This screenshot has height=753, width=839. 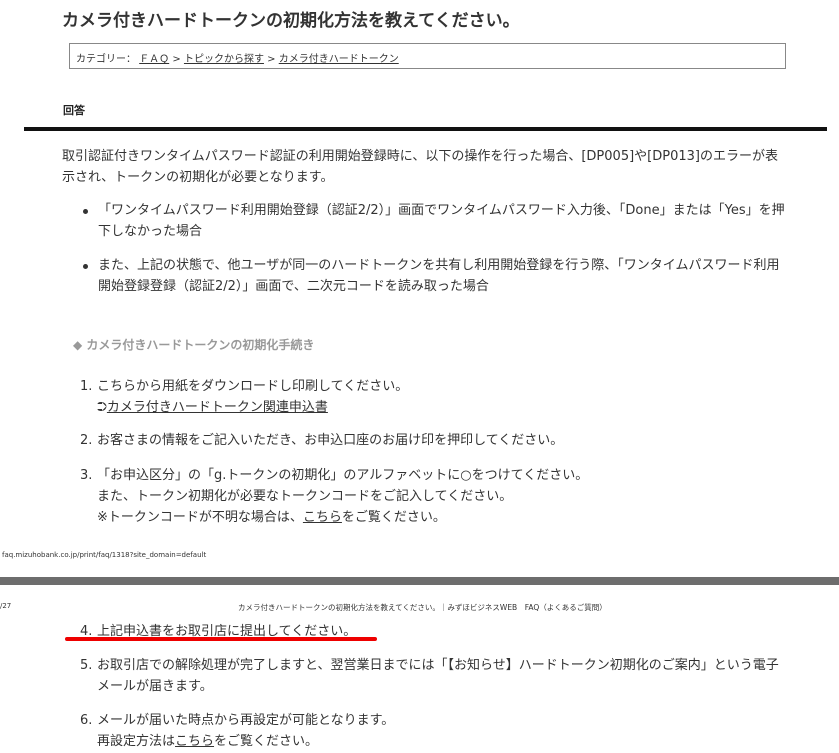 What do you see at coordinates (322, 517) in the screenshot?
I see `token-code-help-link: こちら` at bounding box center [322, 517].